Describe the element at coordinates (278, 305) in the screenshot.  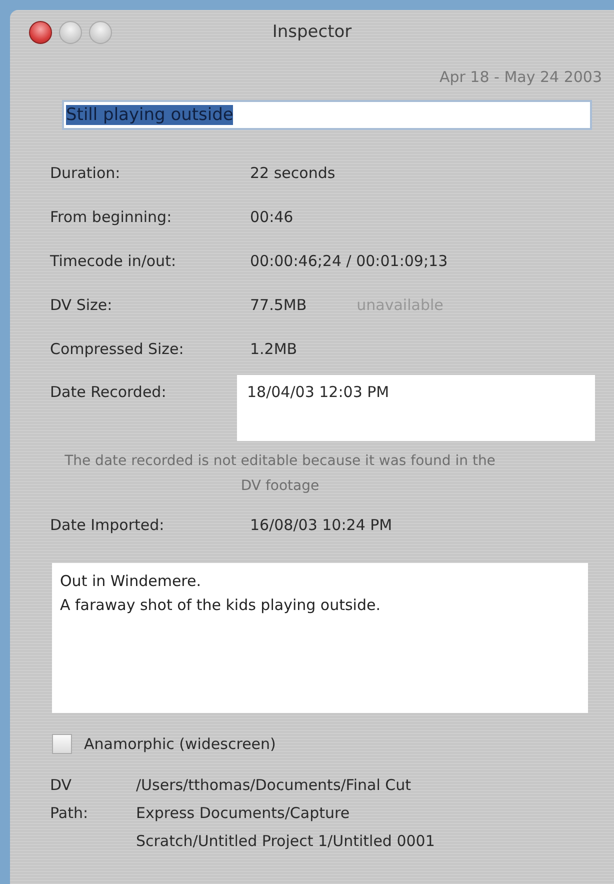
I see `field-value: 77.5MB` at that location.